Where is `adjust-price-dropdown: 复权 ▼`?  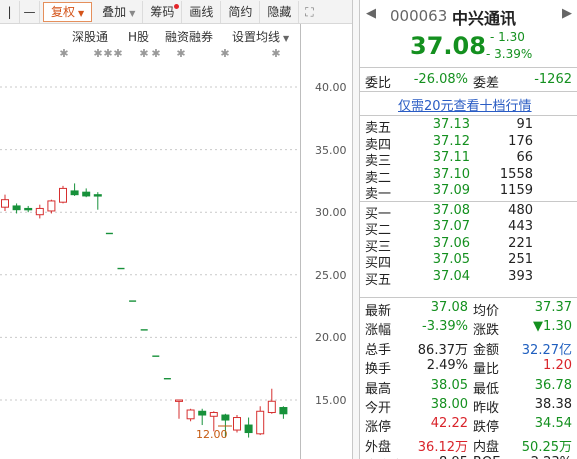 adjust-price-dropdown: 复权 ▼ is located at coordinates (68, 11).